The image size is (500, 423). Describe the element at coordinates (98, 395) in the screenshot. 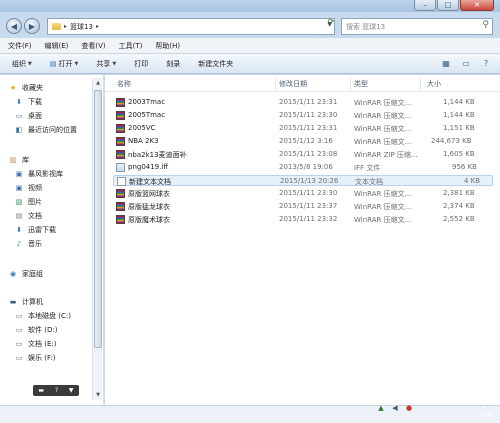

I see `scroll-down-icon: ▼` at that location.